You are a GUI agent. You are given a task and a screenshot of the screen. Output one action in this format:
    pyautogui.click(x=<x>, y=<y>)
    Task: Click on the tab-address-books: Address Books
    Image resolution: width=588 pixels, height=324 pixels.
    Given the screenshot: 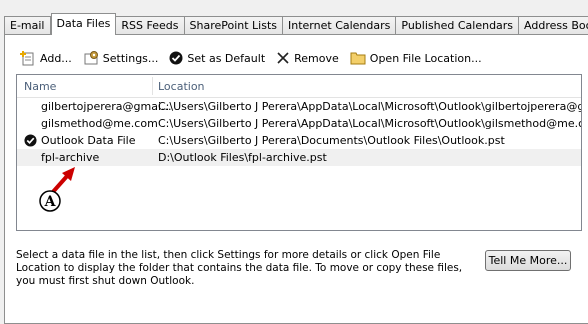 What is the action you would take?
    pyautogui.click(x=553, y=25)
    